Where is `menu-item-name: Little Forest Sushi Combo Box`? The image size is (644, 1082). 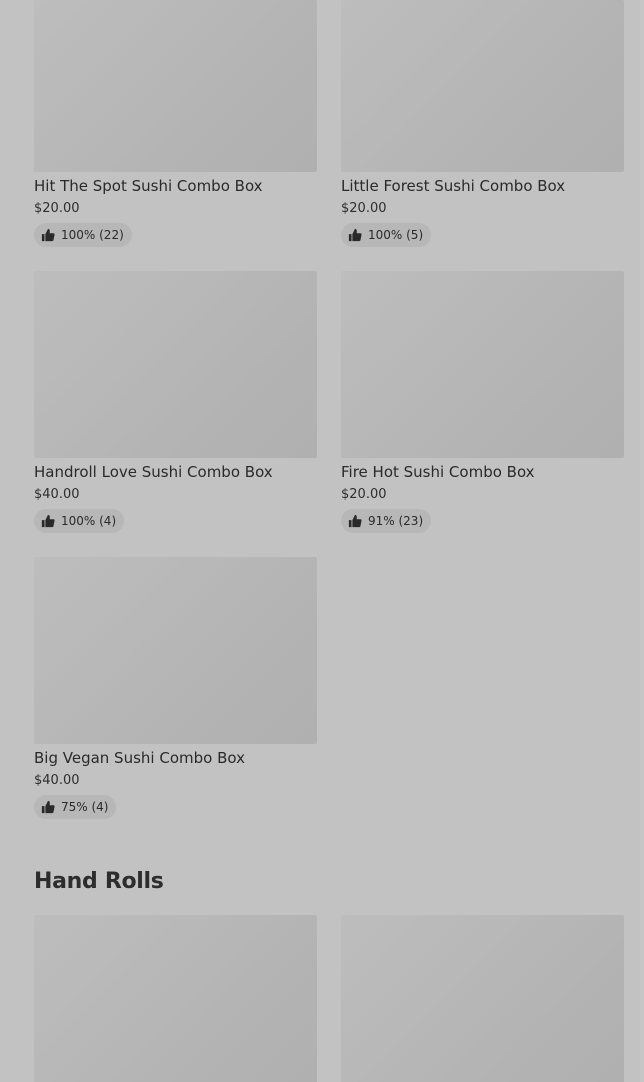 menu-item-name: Little Forest Sushi Combo Box is located at coordinates (453, 186).